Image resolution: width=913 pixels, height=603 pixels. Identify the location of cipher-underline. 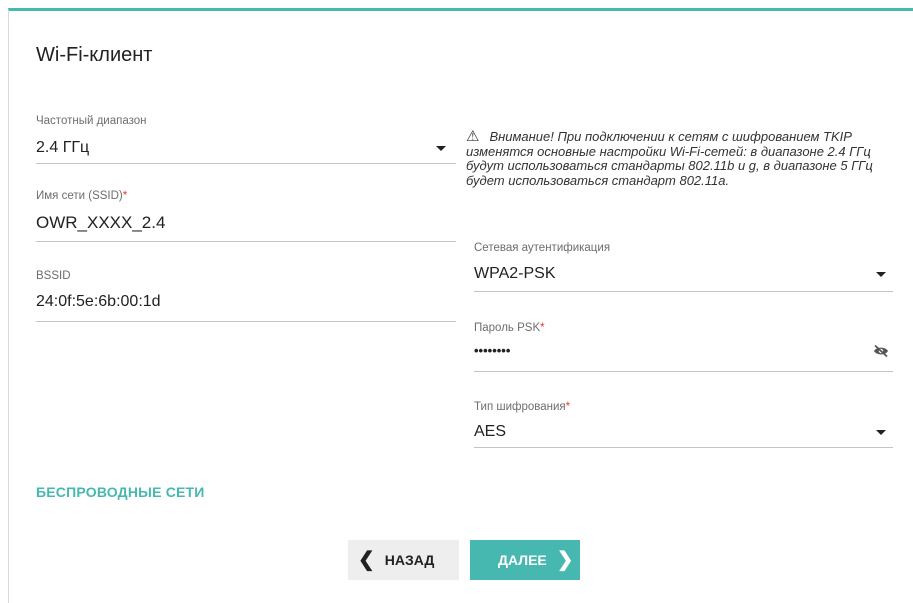
(683, 447).